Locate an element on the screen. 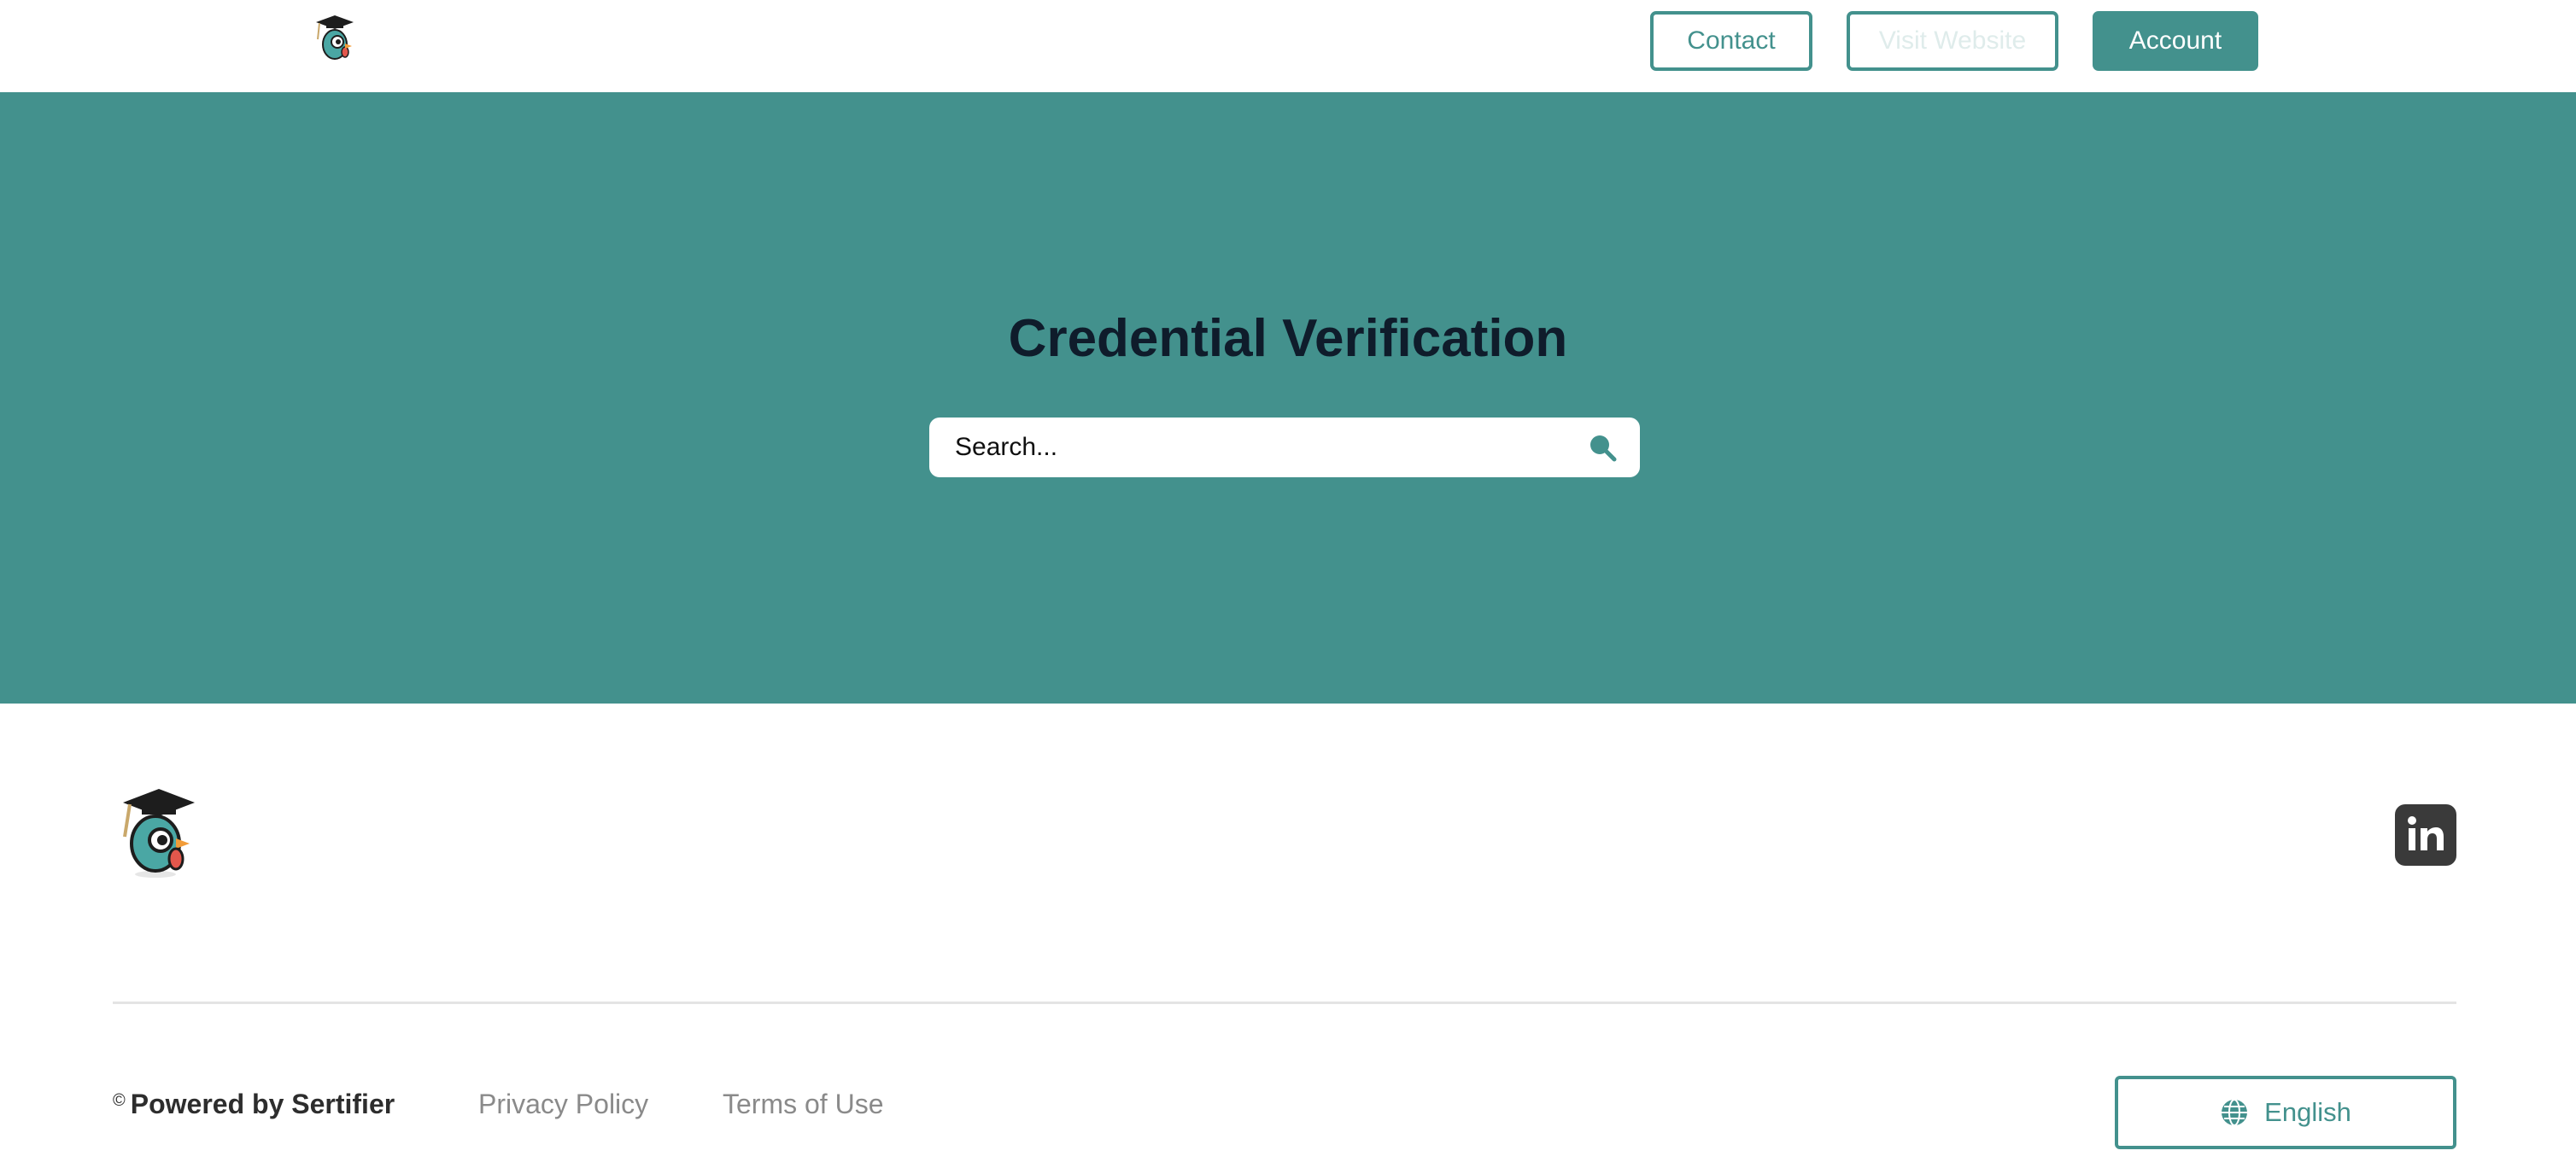 This screenshot has height=1168, width=2576. account-button: Account is located at coordinates (2175, 41).